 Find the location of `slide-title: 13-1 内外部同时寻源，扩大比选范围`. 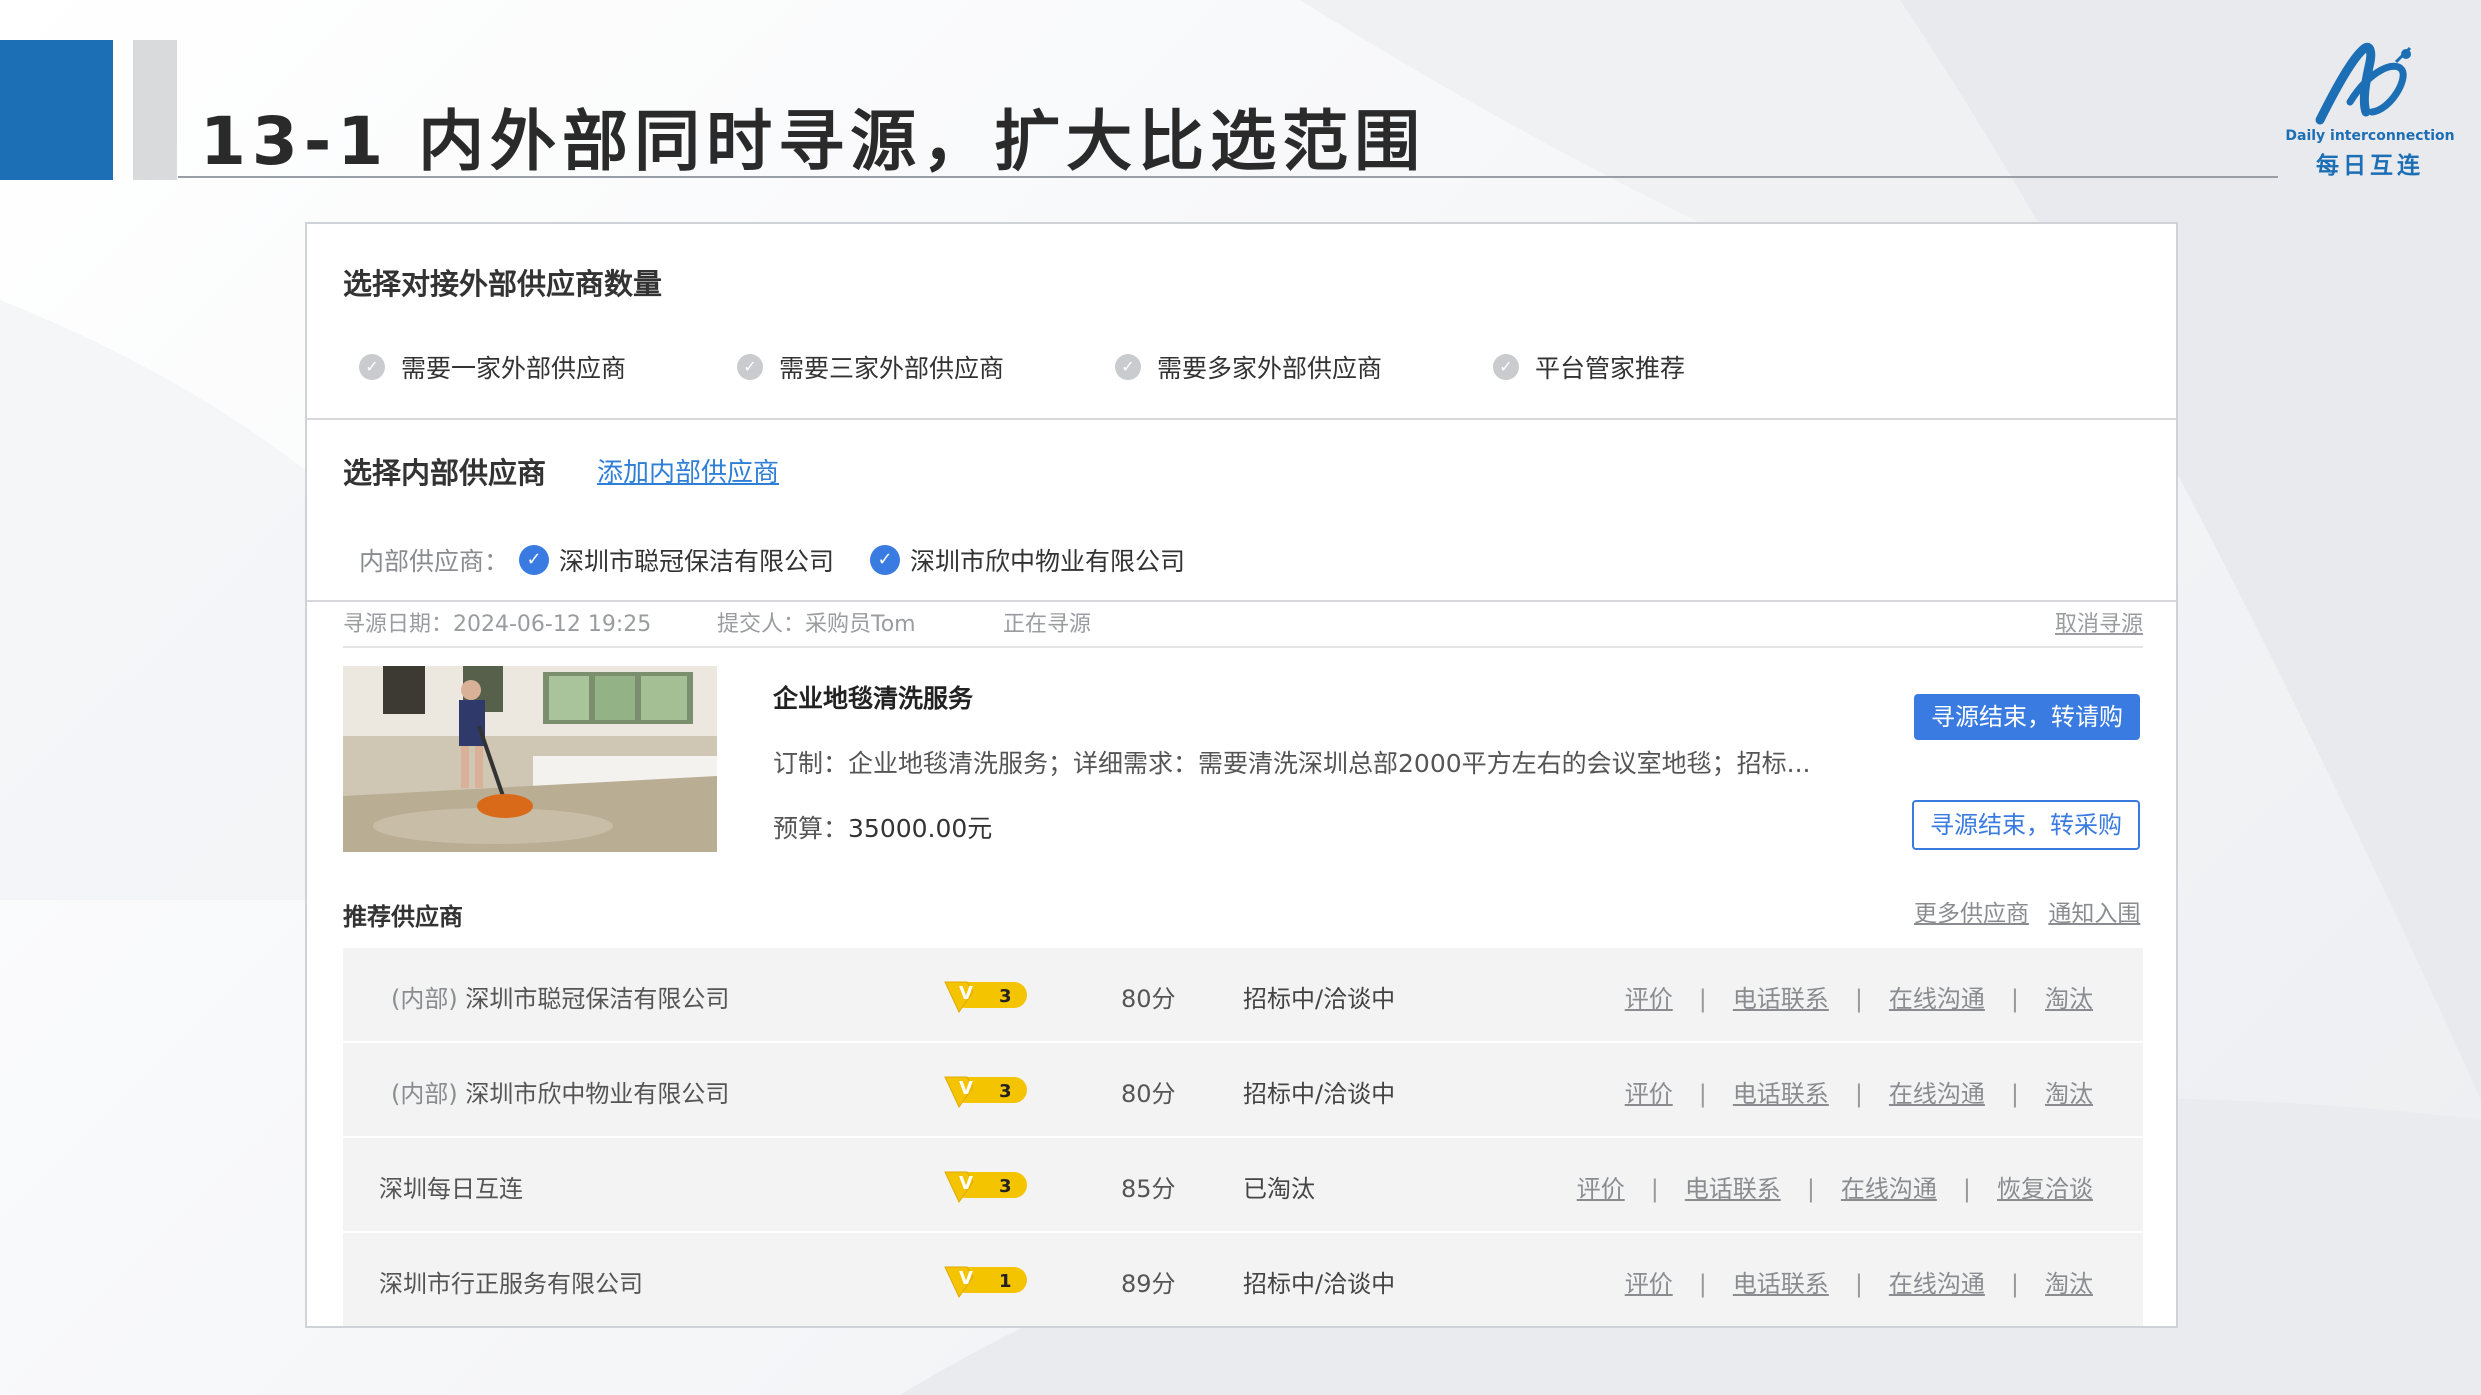

slide-title: 13-1 内外部同时寻源，扩大比选范围 is located at coordinates (813, 141).